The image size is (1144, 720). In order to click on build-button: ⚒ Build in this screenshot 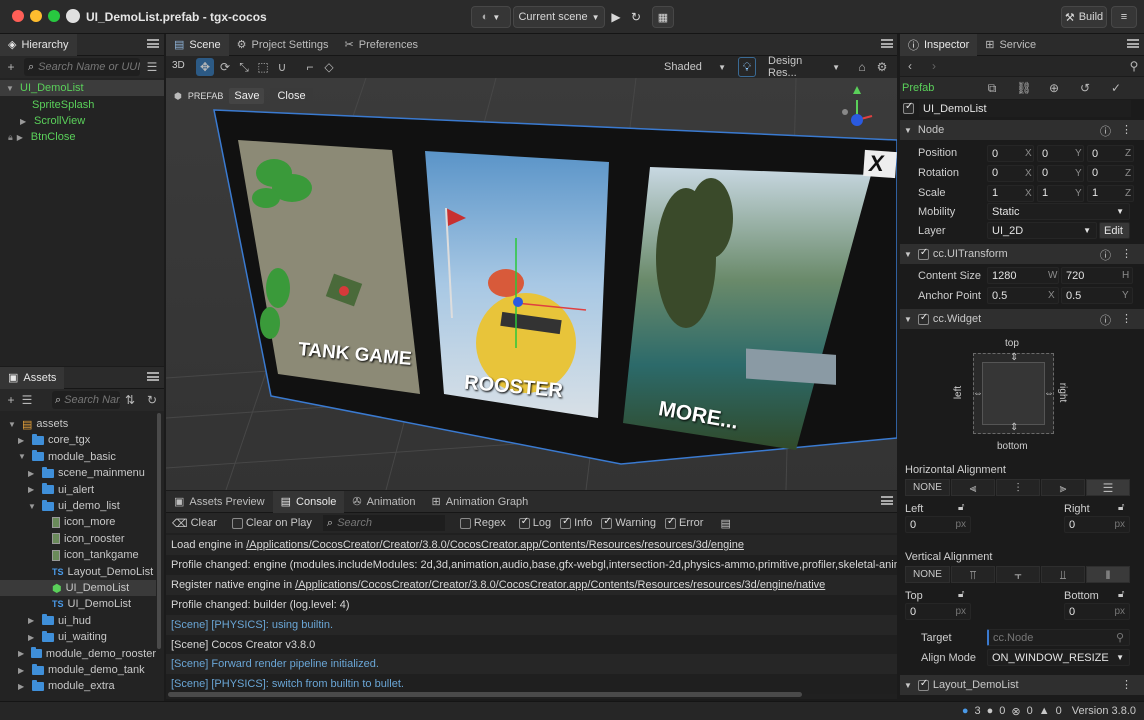, I will do `click(1084, 17)`.